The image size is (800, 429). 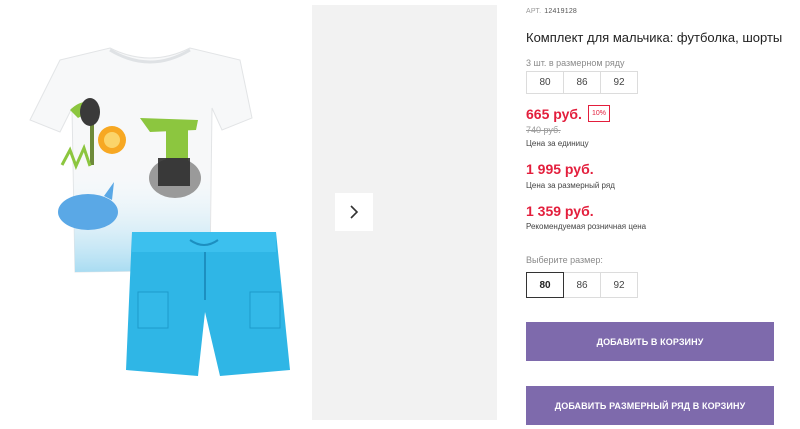 What do you see at coordinates (561, 11) in the screenshot?
I see `article-value: 12419128` at bounding box center [561, 11].